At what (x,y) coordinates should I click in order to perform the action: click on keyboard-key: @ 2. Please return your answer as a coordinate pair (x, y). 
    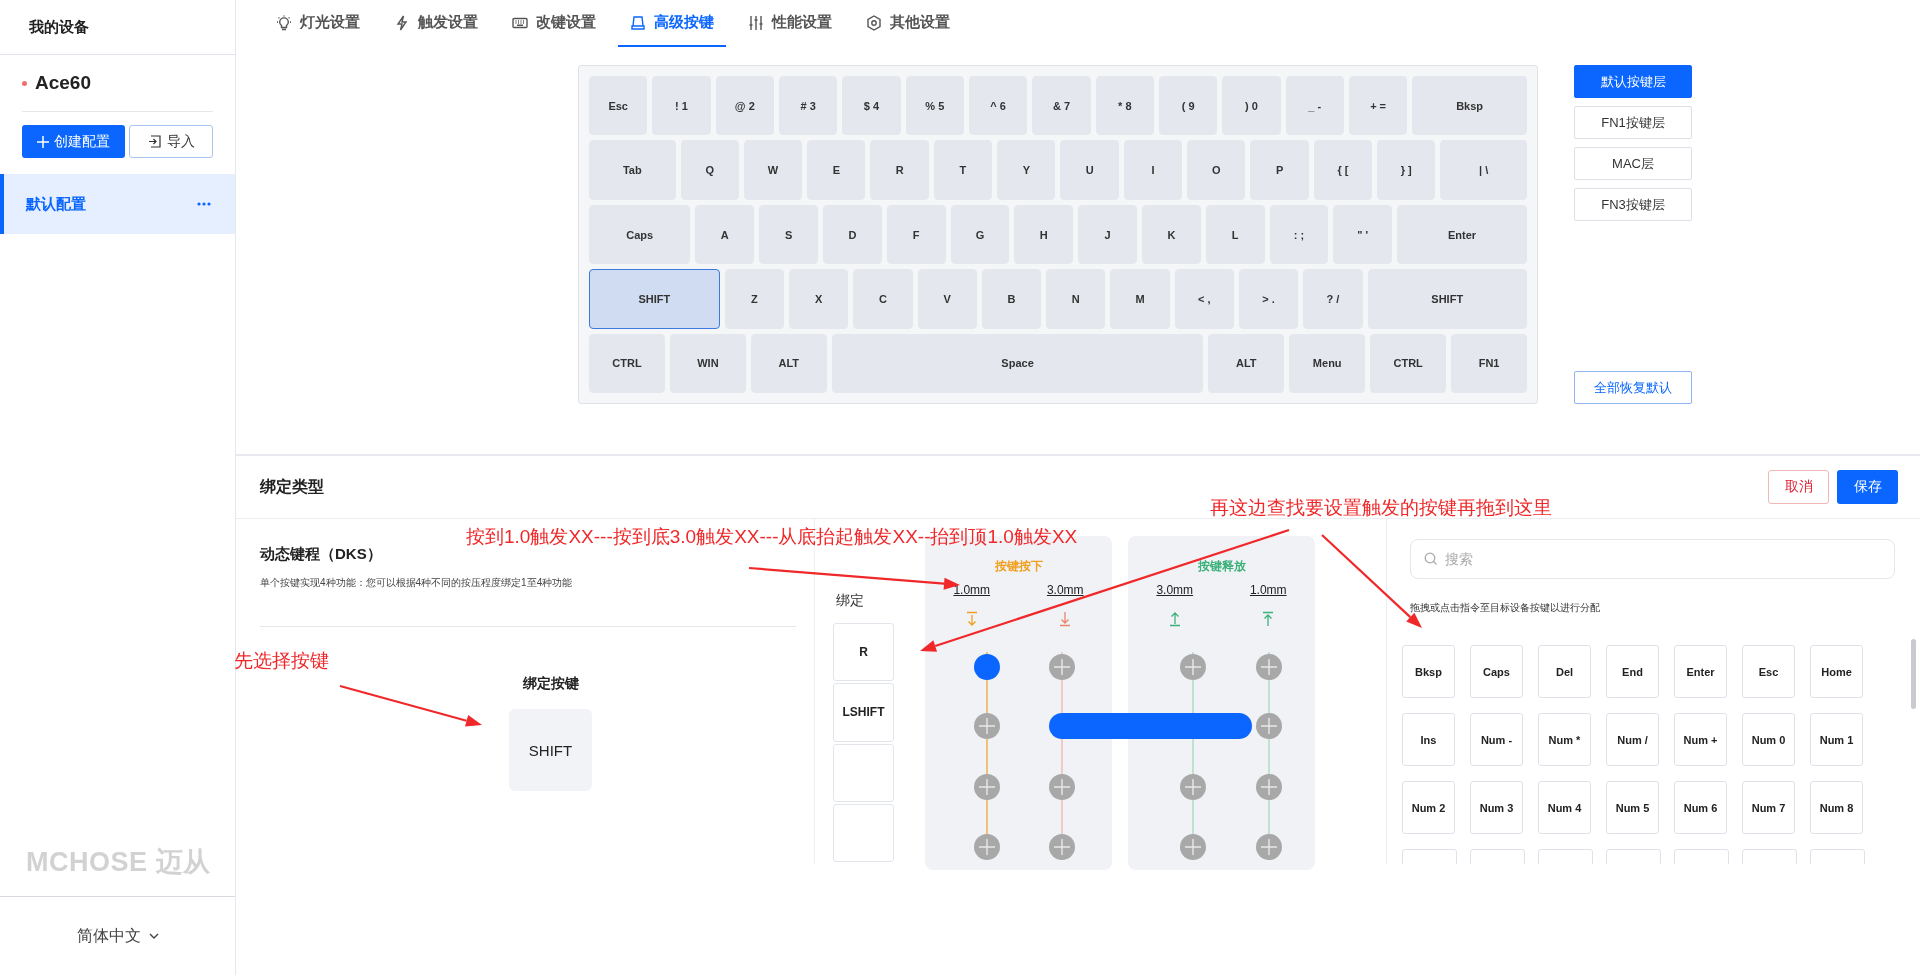
    Looking at the image, I should click on (744, 106).